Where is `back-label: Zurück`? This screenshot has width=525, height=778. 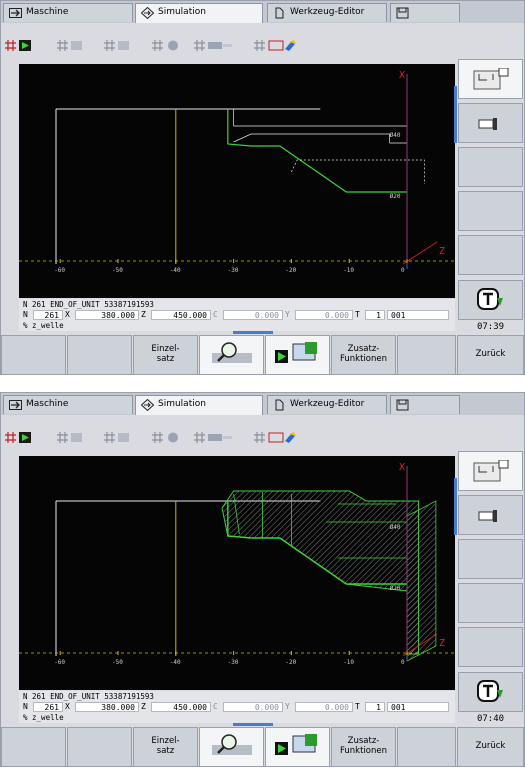 back-label: Zurück is located at coordinates (490, 354).